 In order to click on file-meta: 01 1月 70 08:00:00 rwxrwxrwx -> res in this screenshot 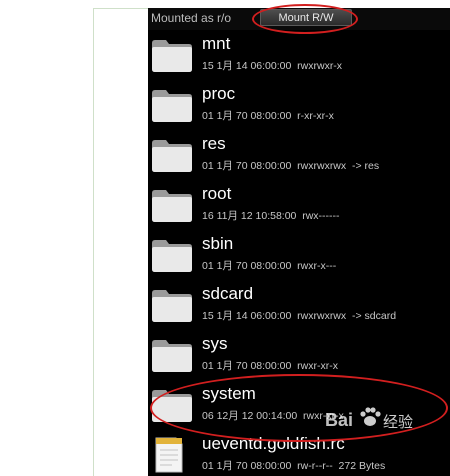, I will do `click(291, 166)`.